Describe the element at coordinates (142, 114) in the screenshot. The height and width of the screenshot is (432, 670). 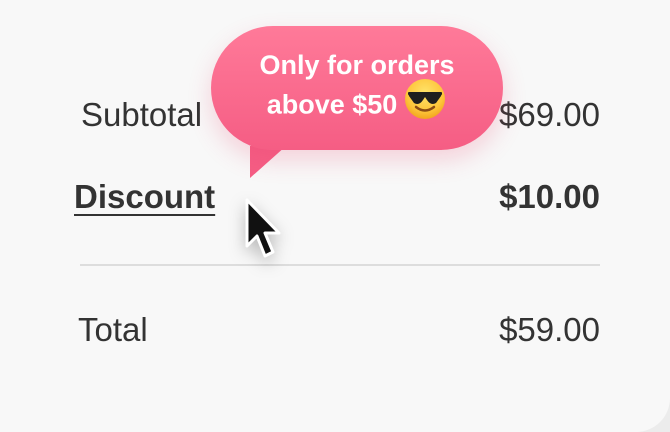
I see `subtotal-label: Subtotal` at that location.